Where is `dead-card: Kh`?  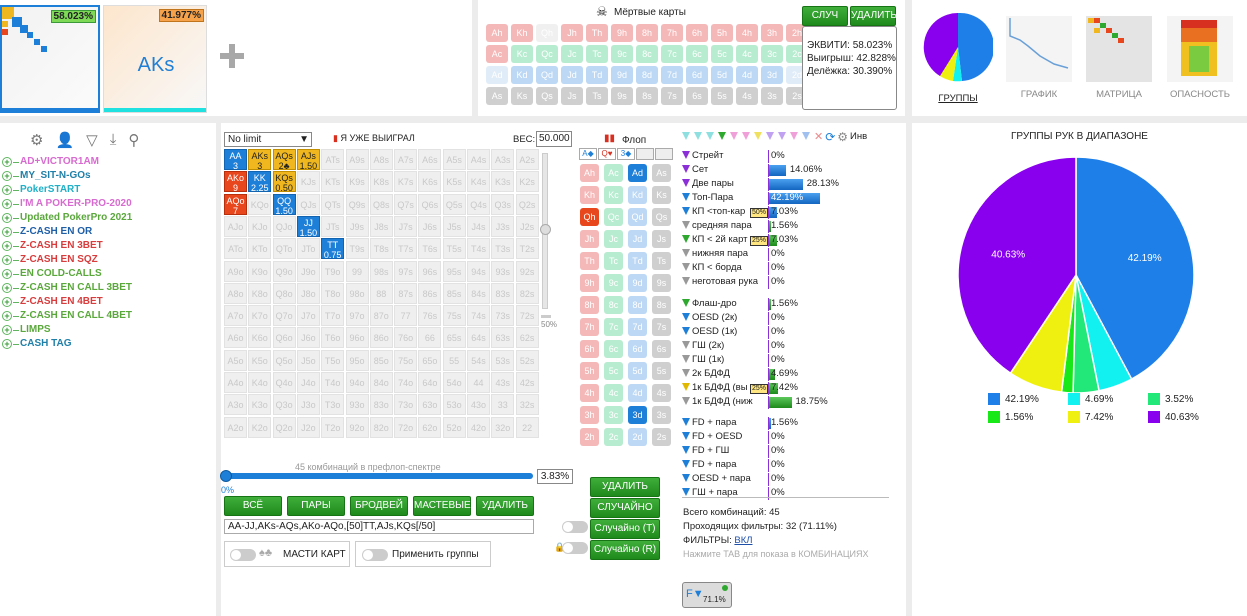
dead-card: Kh is located at coordinates (522, 33).